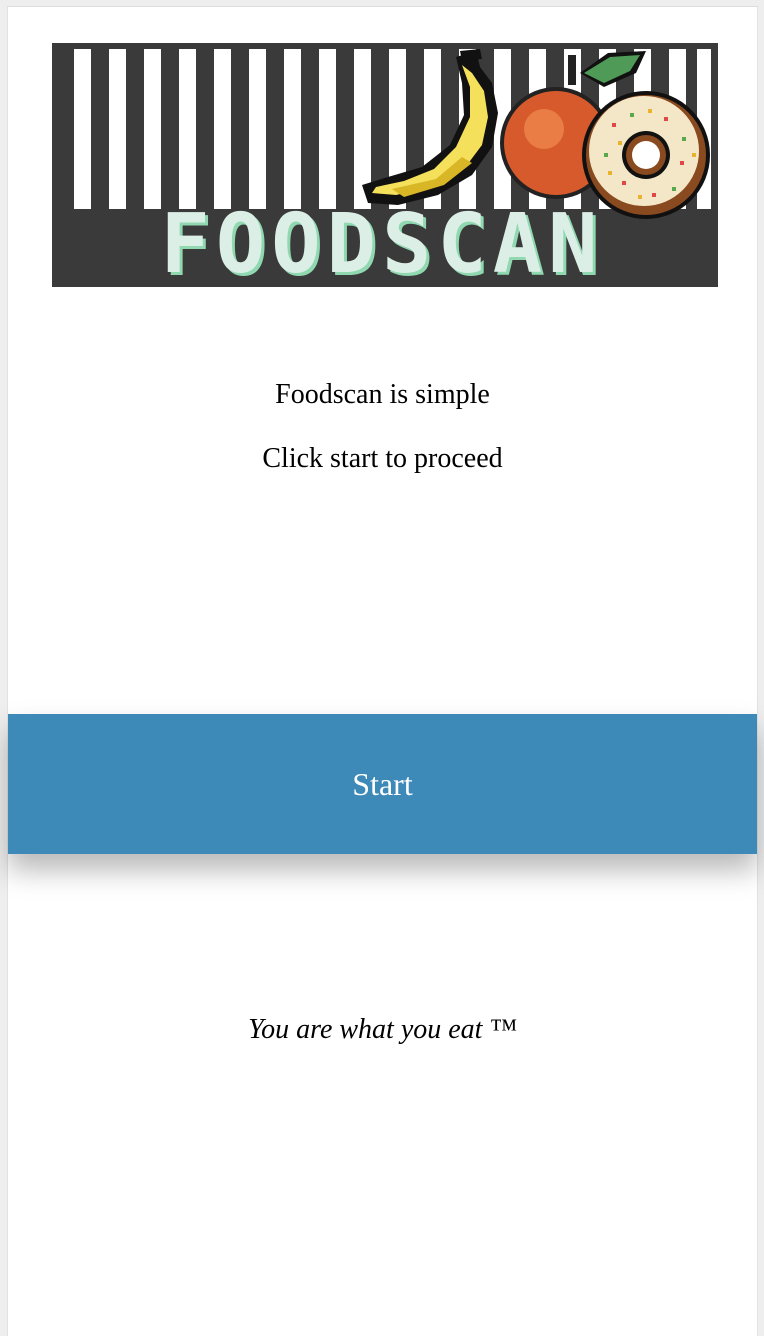  What do you see at coordinates (382, 458) in the screenshot?
I see `intro-text-line-2: Click start to proceed` at bounding box center [382, 458].